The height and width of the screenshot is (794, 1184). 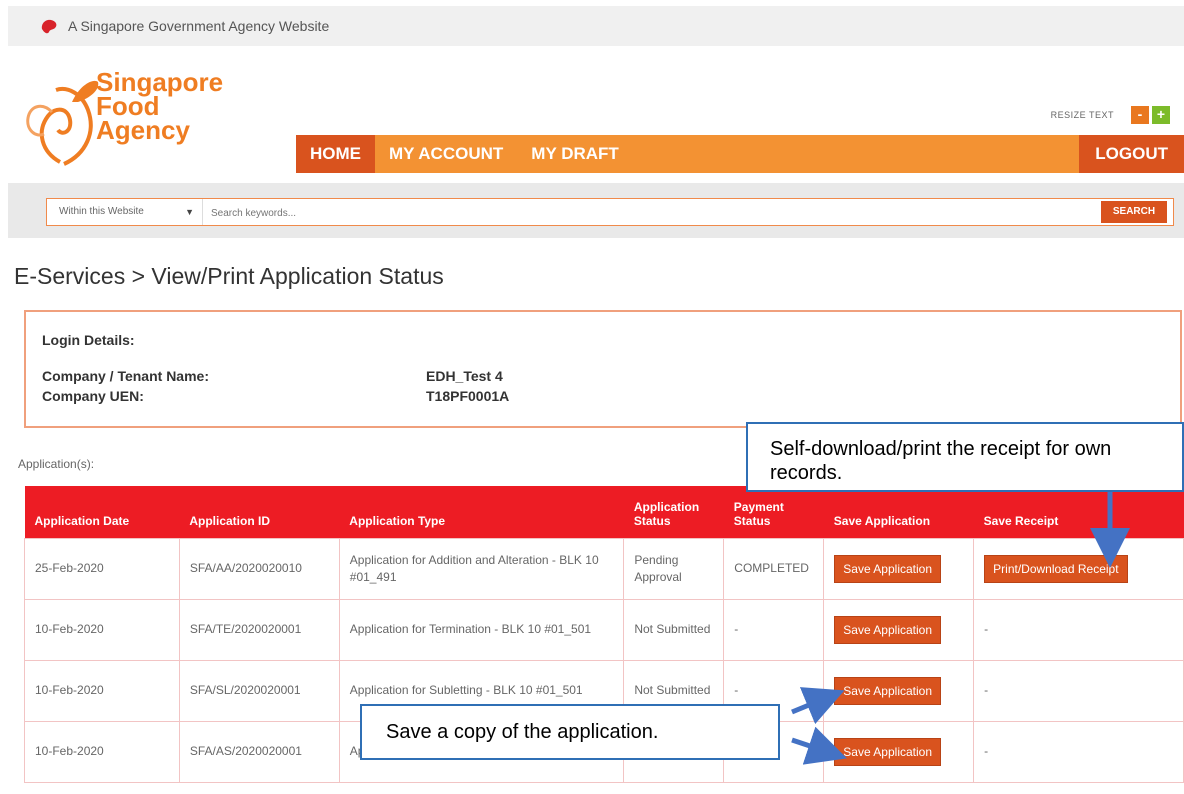 I want to click on search-button: SEARCH, so click(x=1134, y=212).